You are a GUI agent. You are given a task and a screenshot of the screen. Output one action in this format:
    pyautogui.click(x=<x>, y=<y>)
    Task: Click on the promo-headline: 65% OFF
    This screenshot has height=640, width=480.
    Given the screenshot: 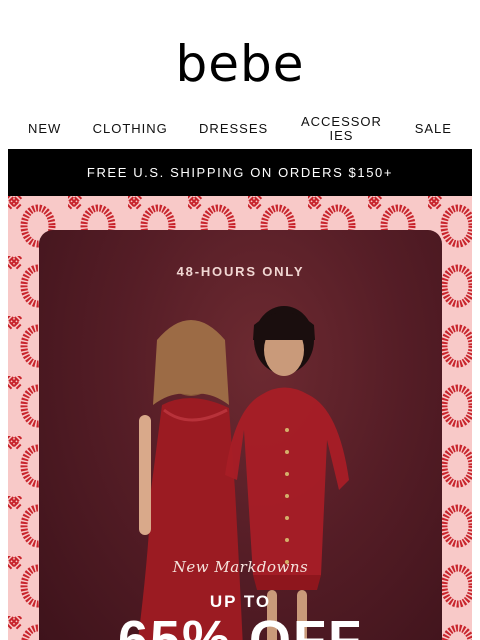 What is the action you would take?
    pyautogui.click(x=240, y=625)
    